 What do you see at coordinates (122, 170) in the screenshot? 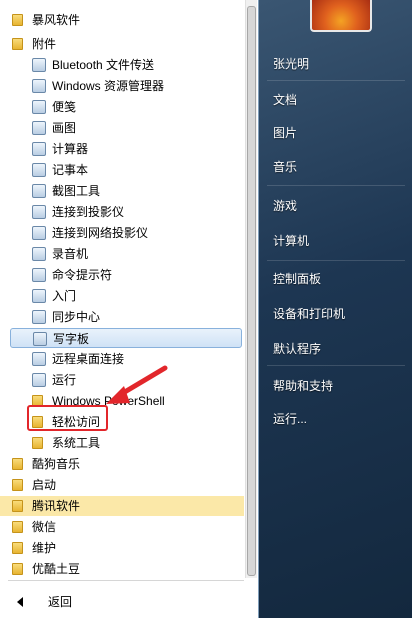
I see `program-item: 记事本` at bounding box center [122, 170].